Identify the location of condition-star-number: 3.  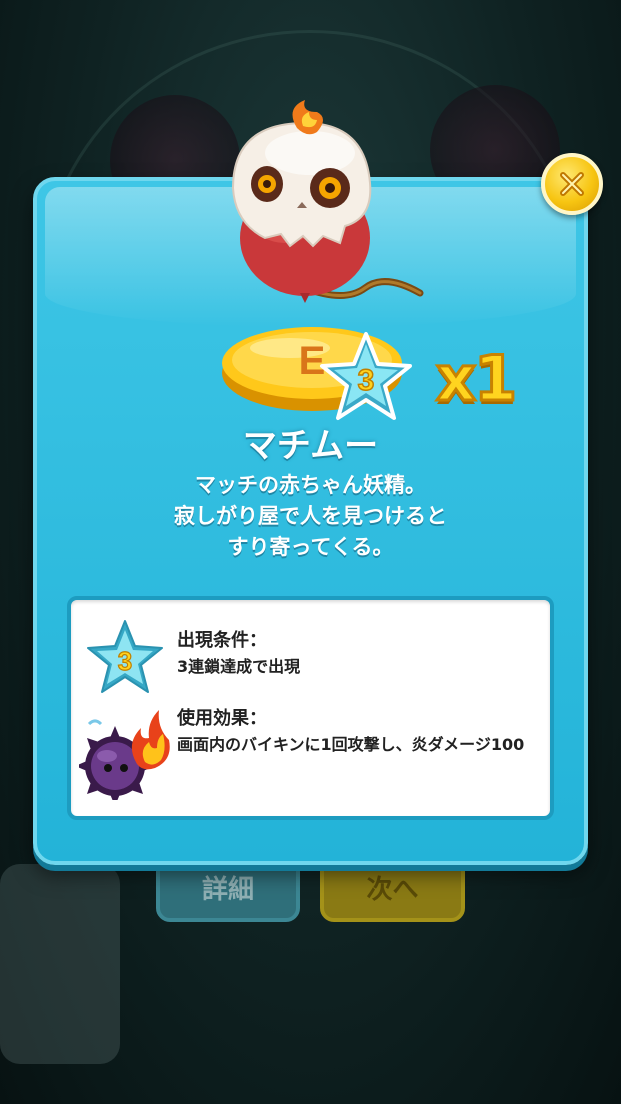
(125, 661).